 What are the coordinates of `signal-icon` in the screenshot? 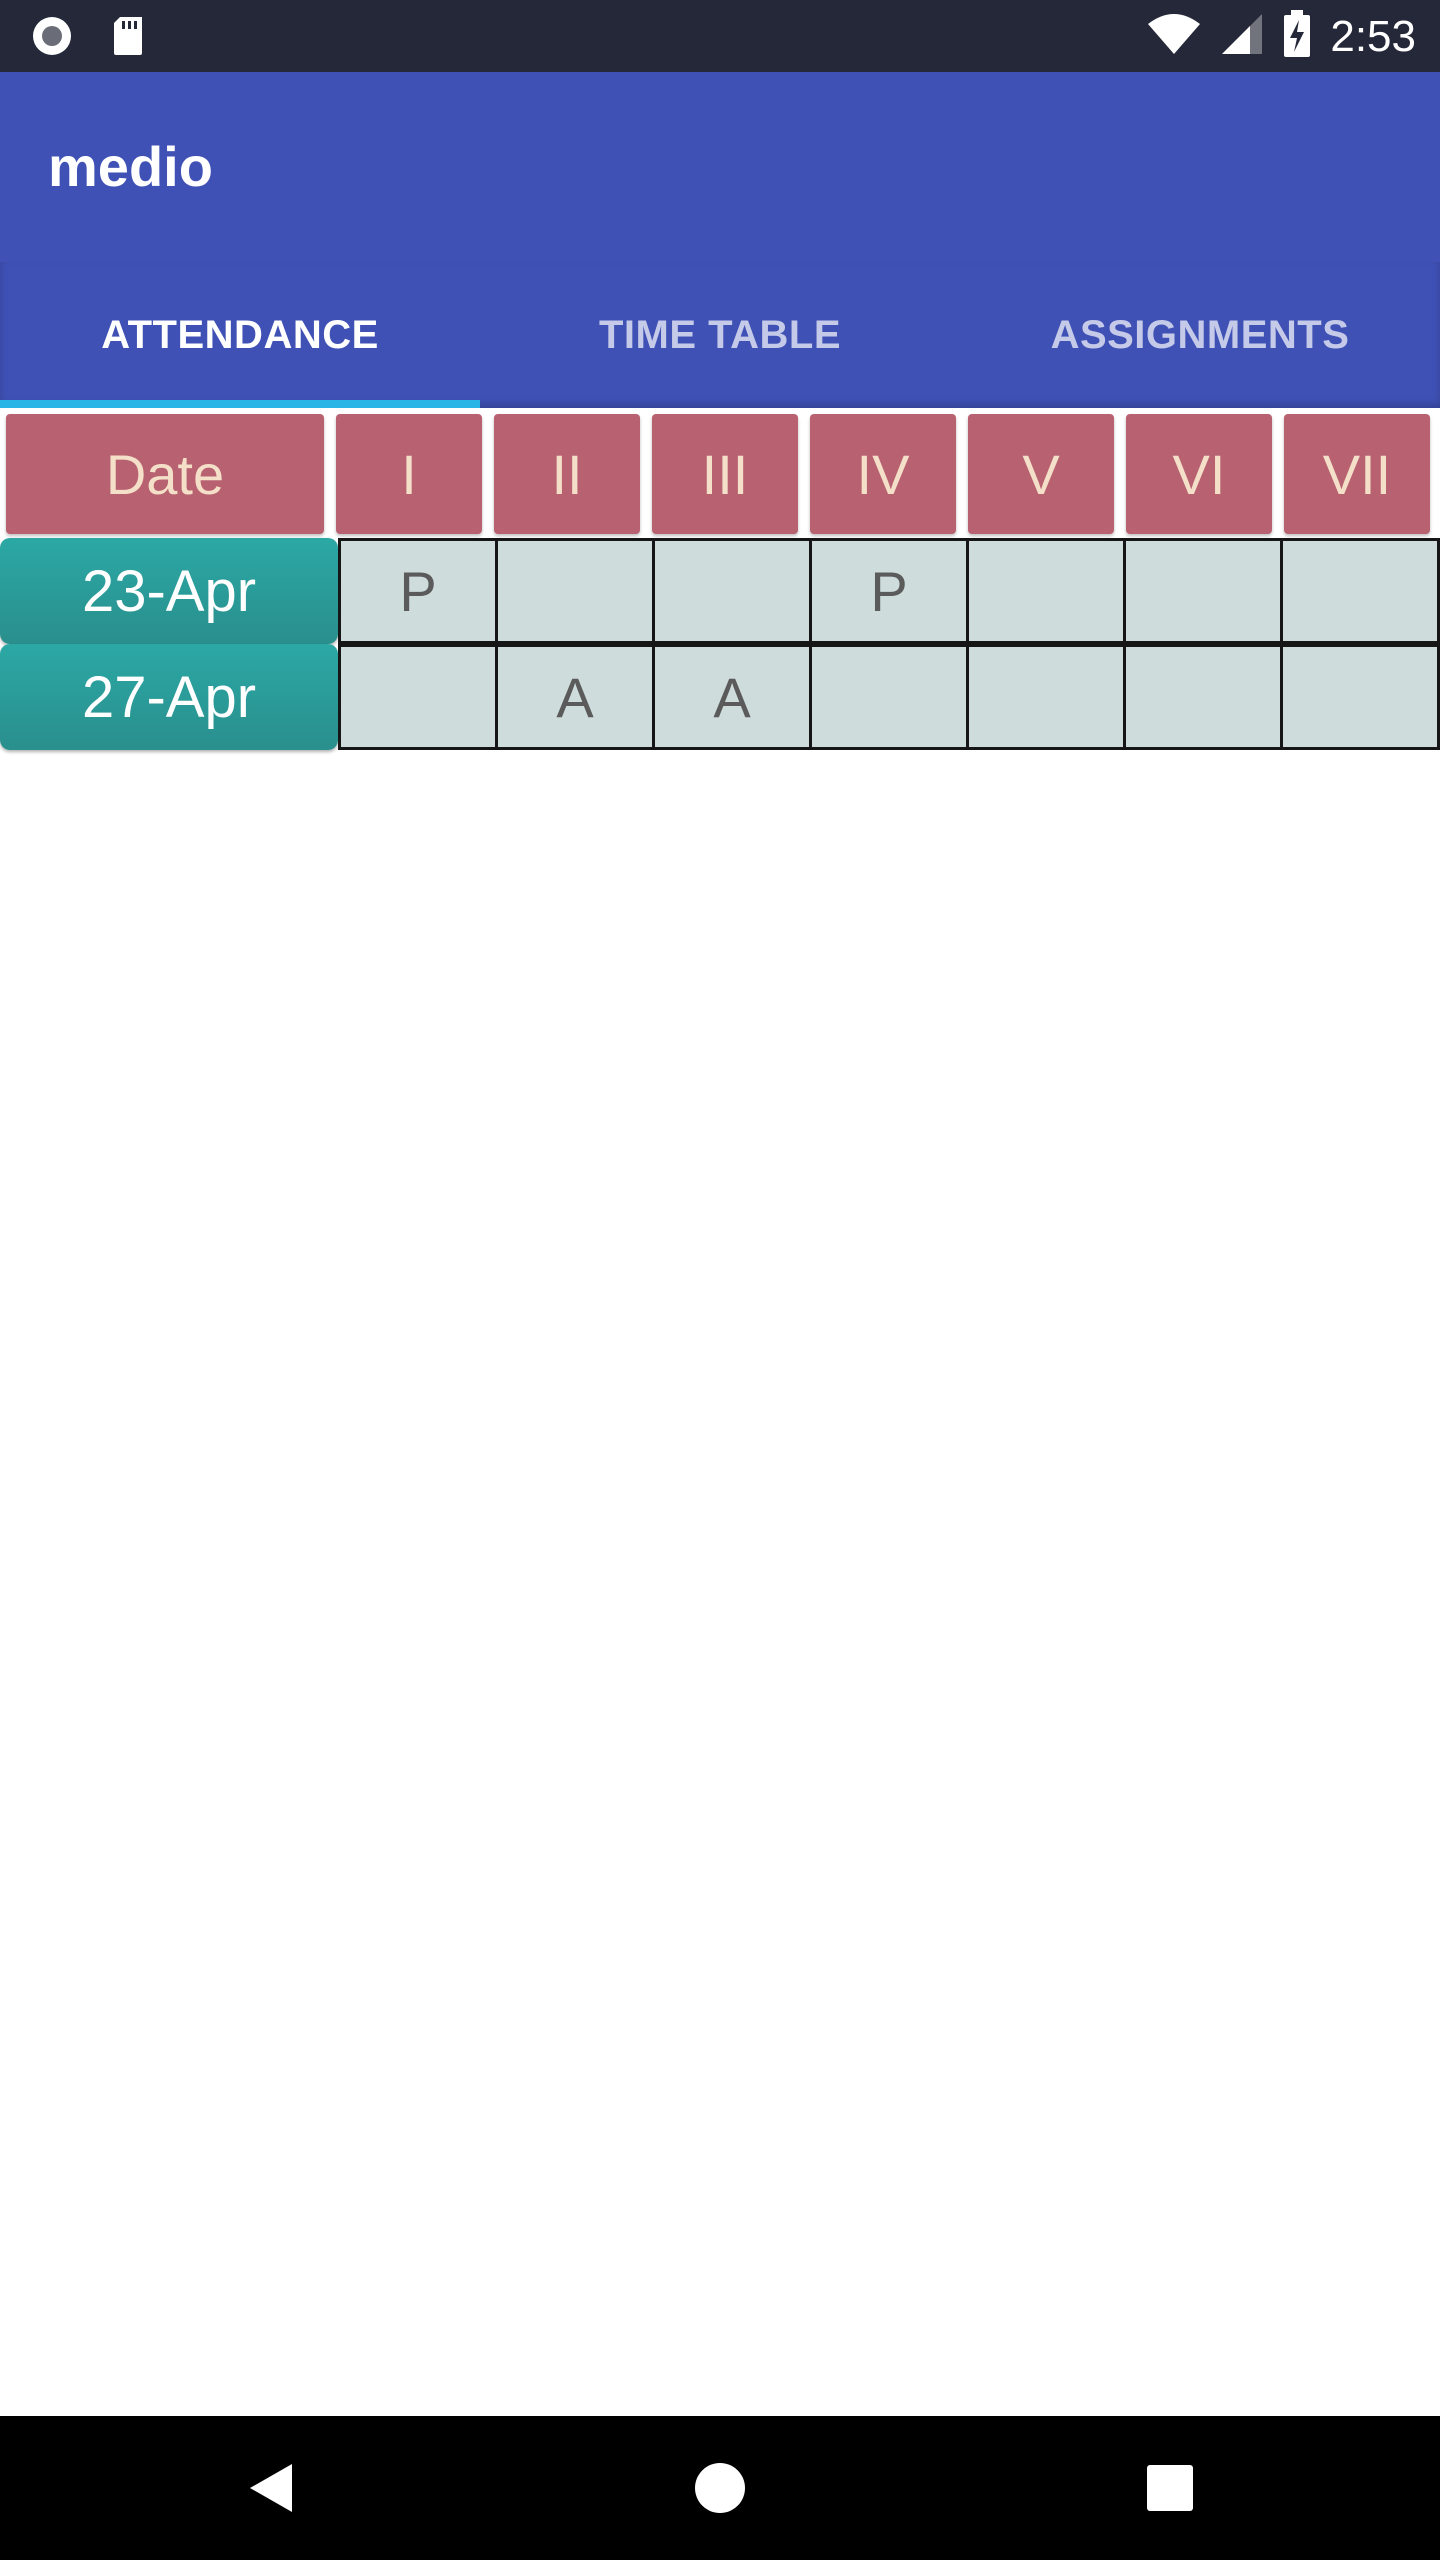 It's located at (1242, 36).